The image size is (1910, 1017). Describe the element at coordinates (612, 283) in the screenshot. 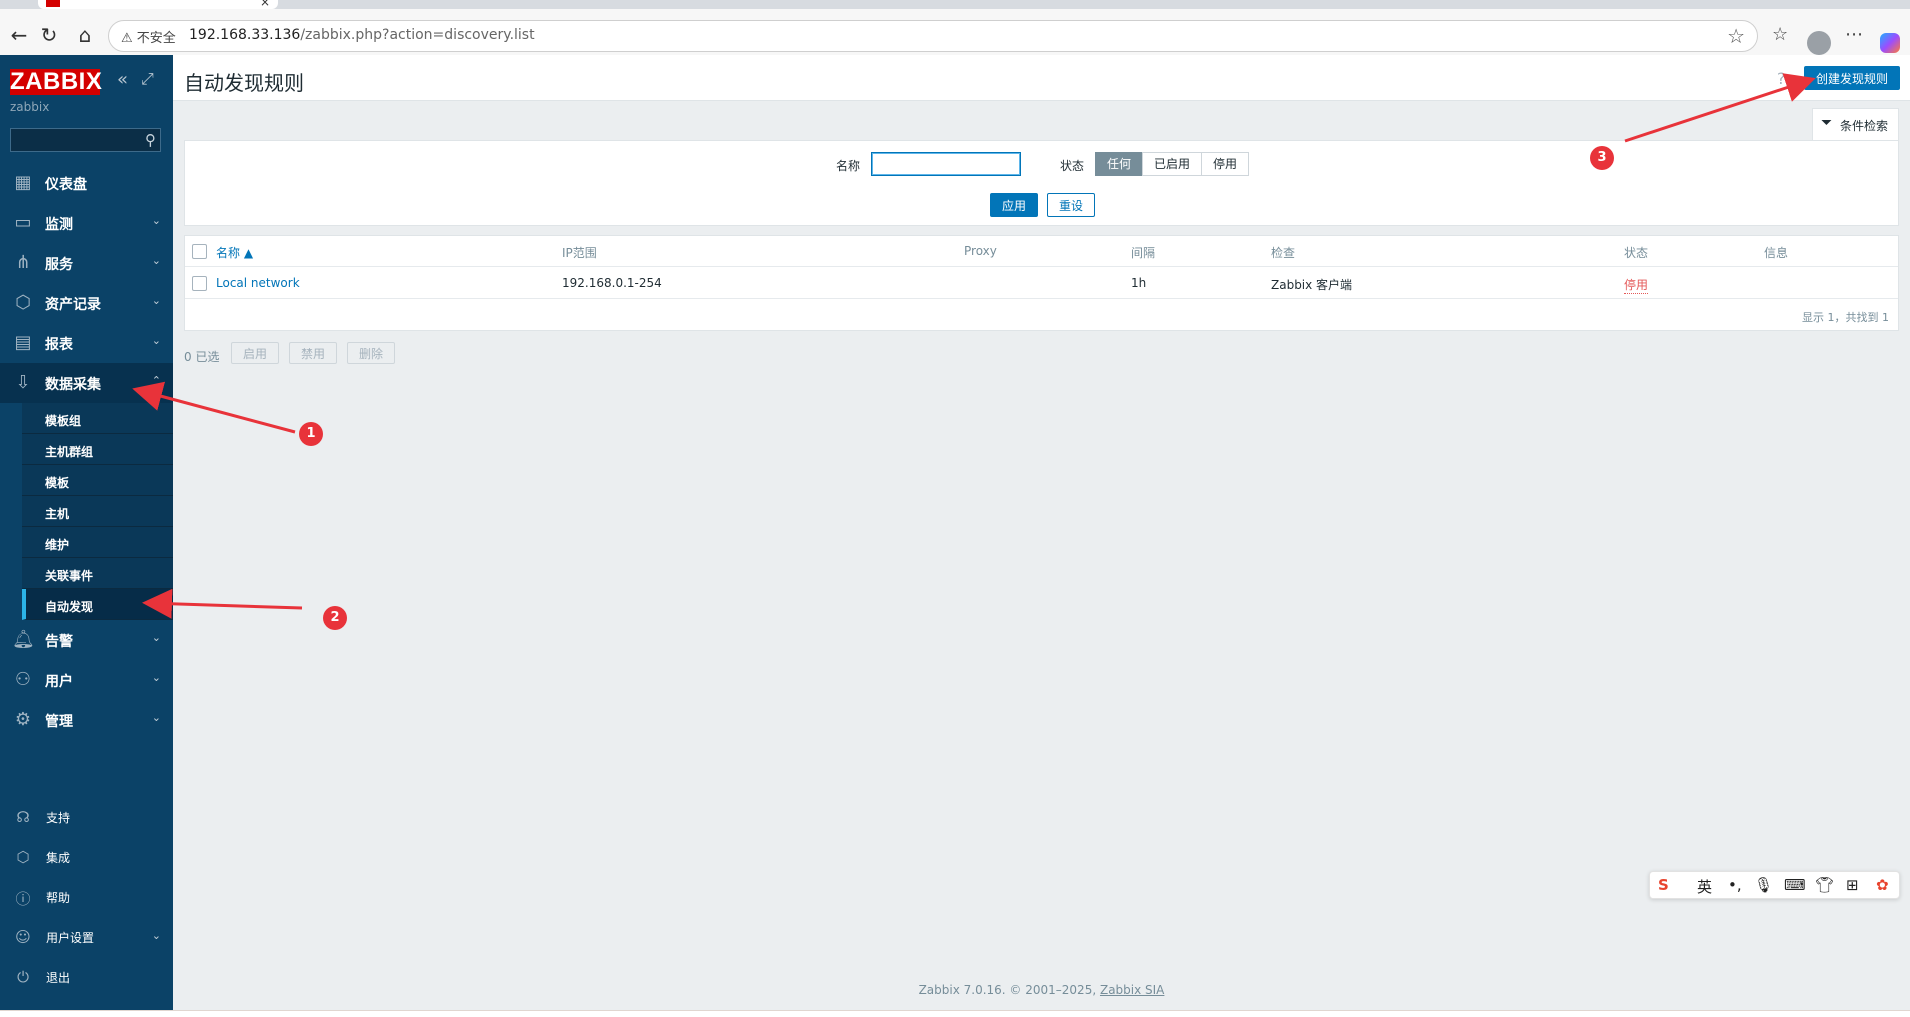

I see `rule-ip-range: 192.168.0.1-254` at that location.